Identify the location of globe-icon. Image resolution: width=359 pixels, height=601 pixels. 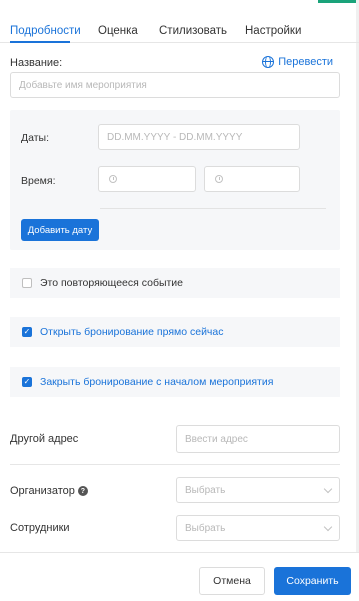
(268, 62).